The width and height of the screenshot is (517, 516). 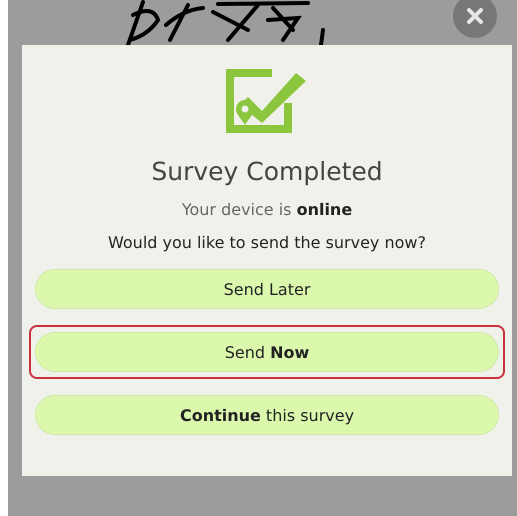 I want to click on action-button: Continue this survey, so click(x=267, y=415).